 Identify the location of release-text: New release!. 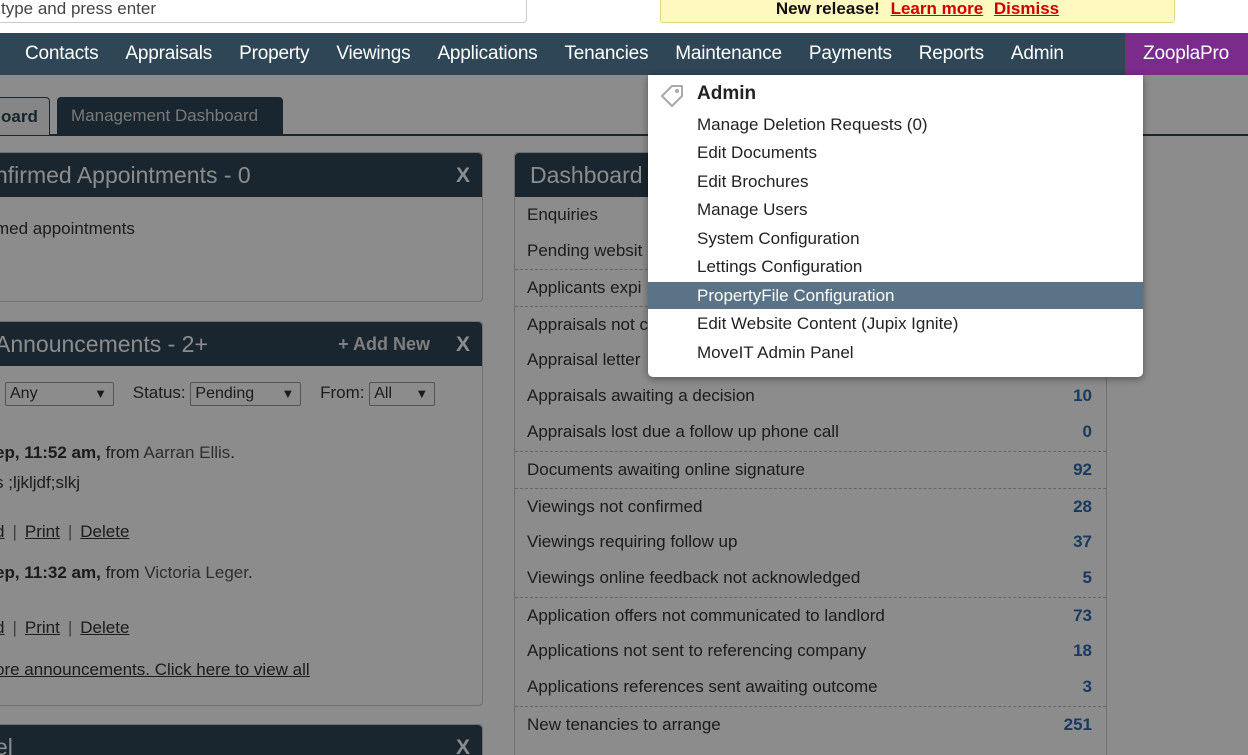
(827, 9).